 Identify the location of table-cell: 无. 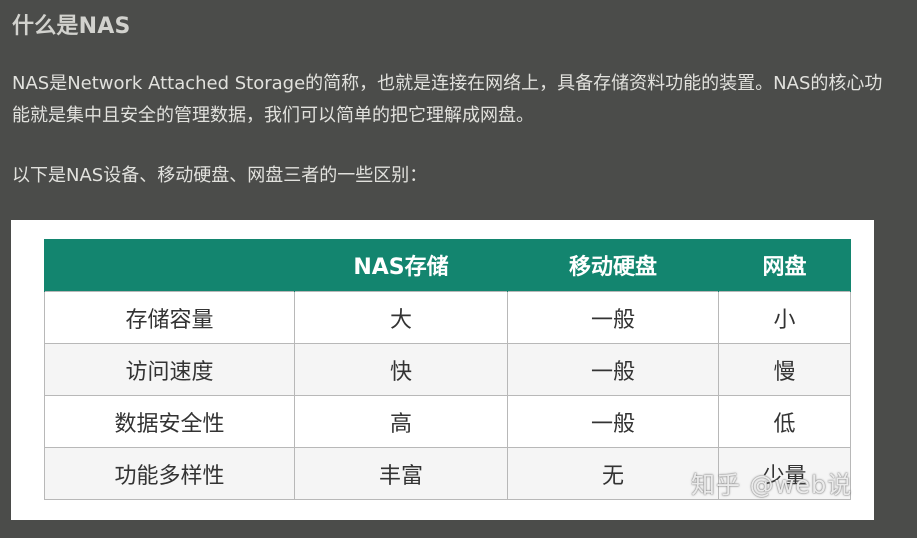
(613, 473).